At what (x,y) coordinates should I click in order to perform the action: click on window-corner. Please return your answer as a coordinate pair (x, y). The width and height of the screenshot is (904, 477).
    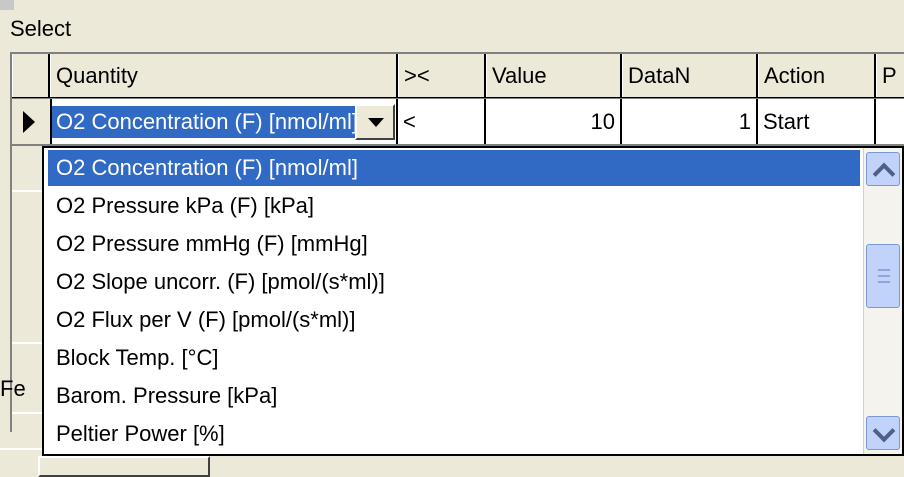
    Looking at the image, I should click on (7, 5).